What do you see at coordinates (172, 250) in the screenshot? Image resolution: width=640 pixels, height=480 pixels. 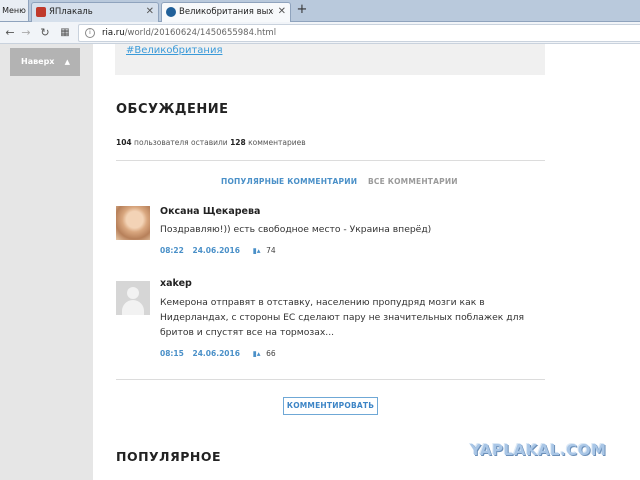 I see `comment-time: 08:22` at bounding box center [172, 250].